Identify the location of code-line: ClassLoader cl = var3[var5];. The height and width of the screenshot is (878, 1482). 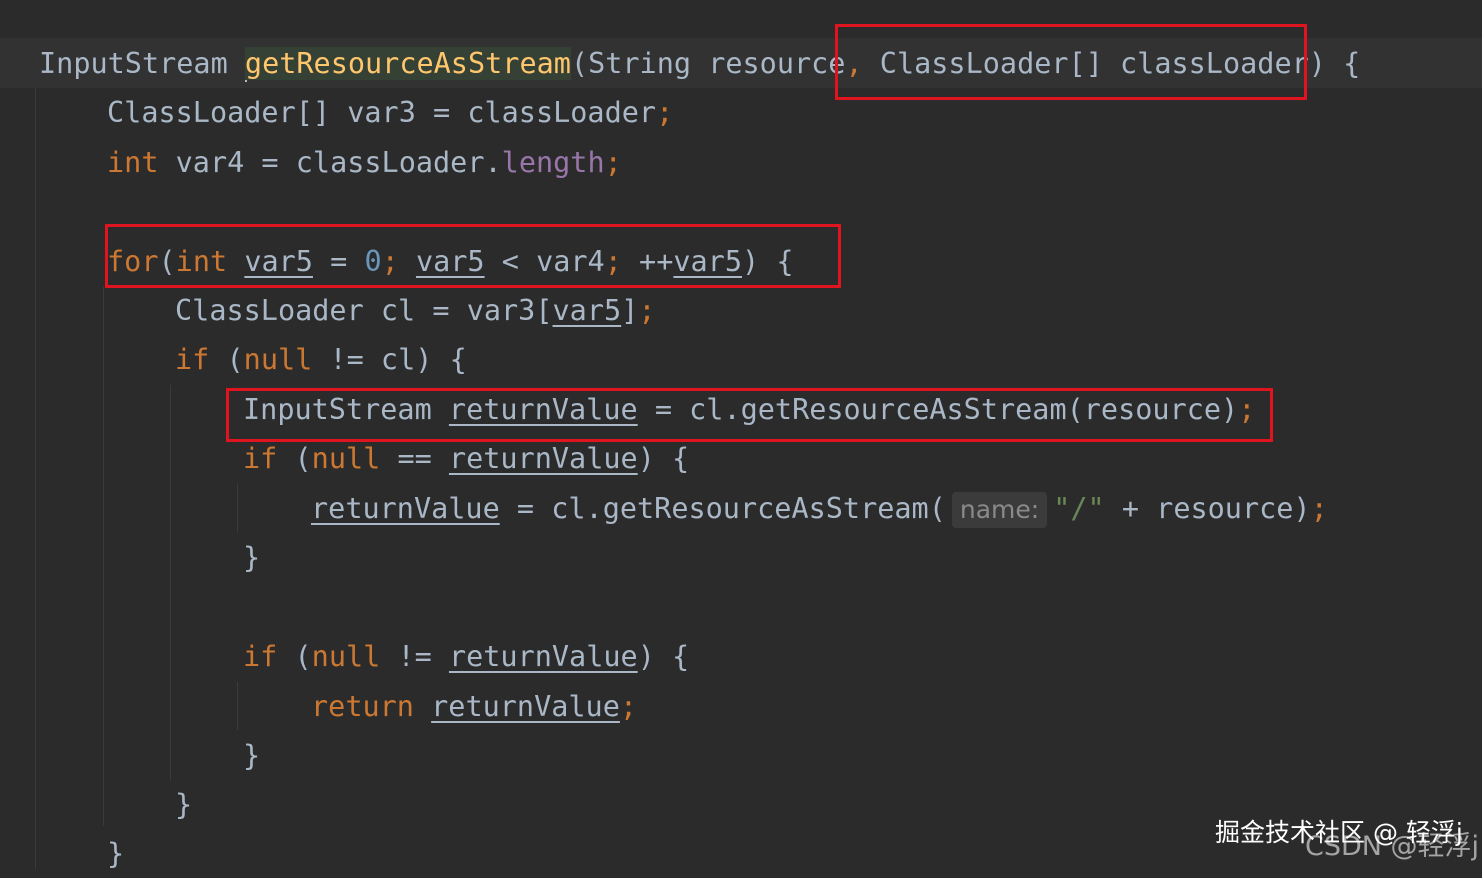
(415, 311).